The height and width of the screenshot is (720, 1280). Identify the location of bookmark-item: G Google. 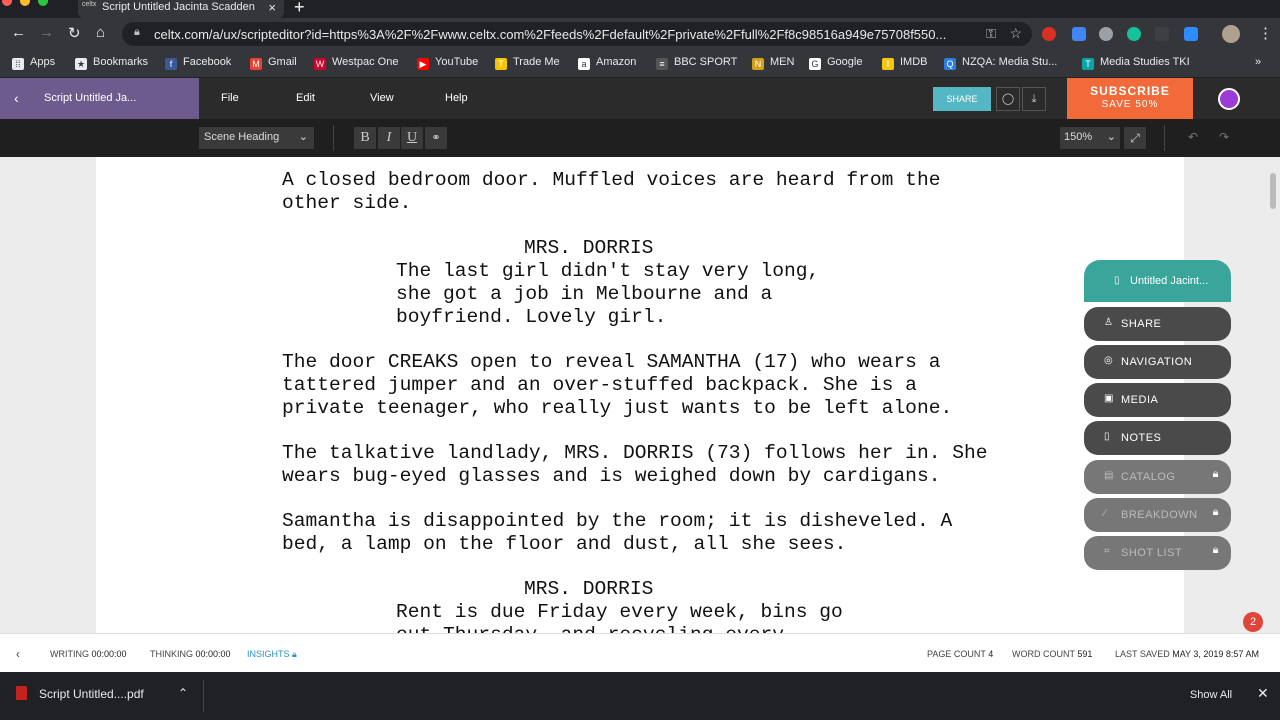
(835, 63).